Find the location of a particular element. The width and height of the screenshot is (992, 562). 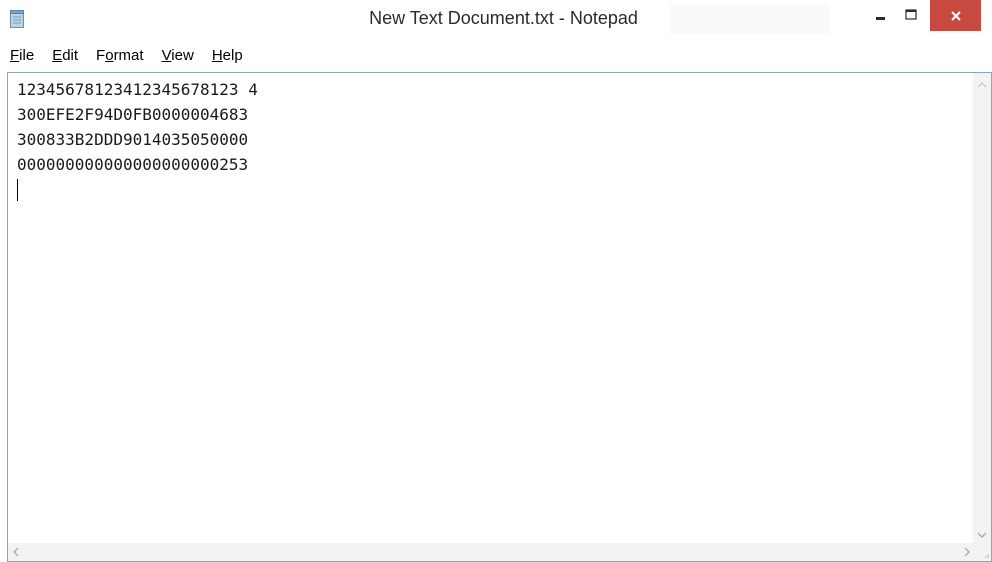

menu-format-rest: rmat is located at coordinates (128, 55).